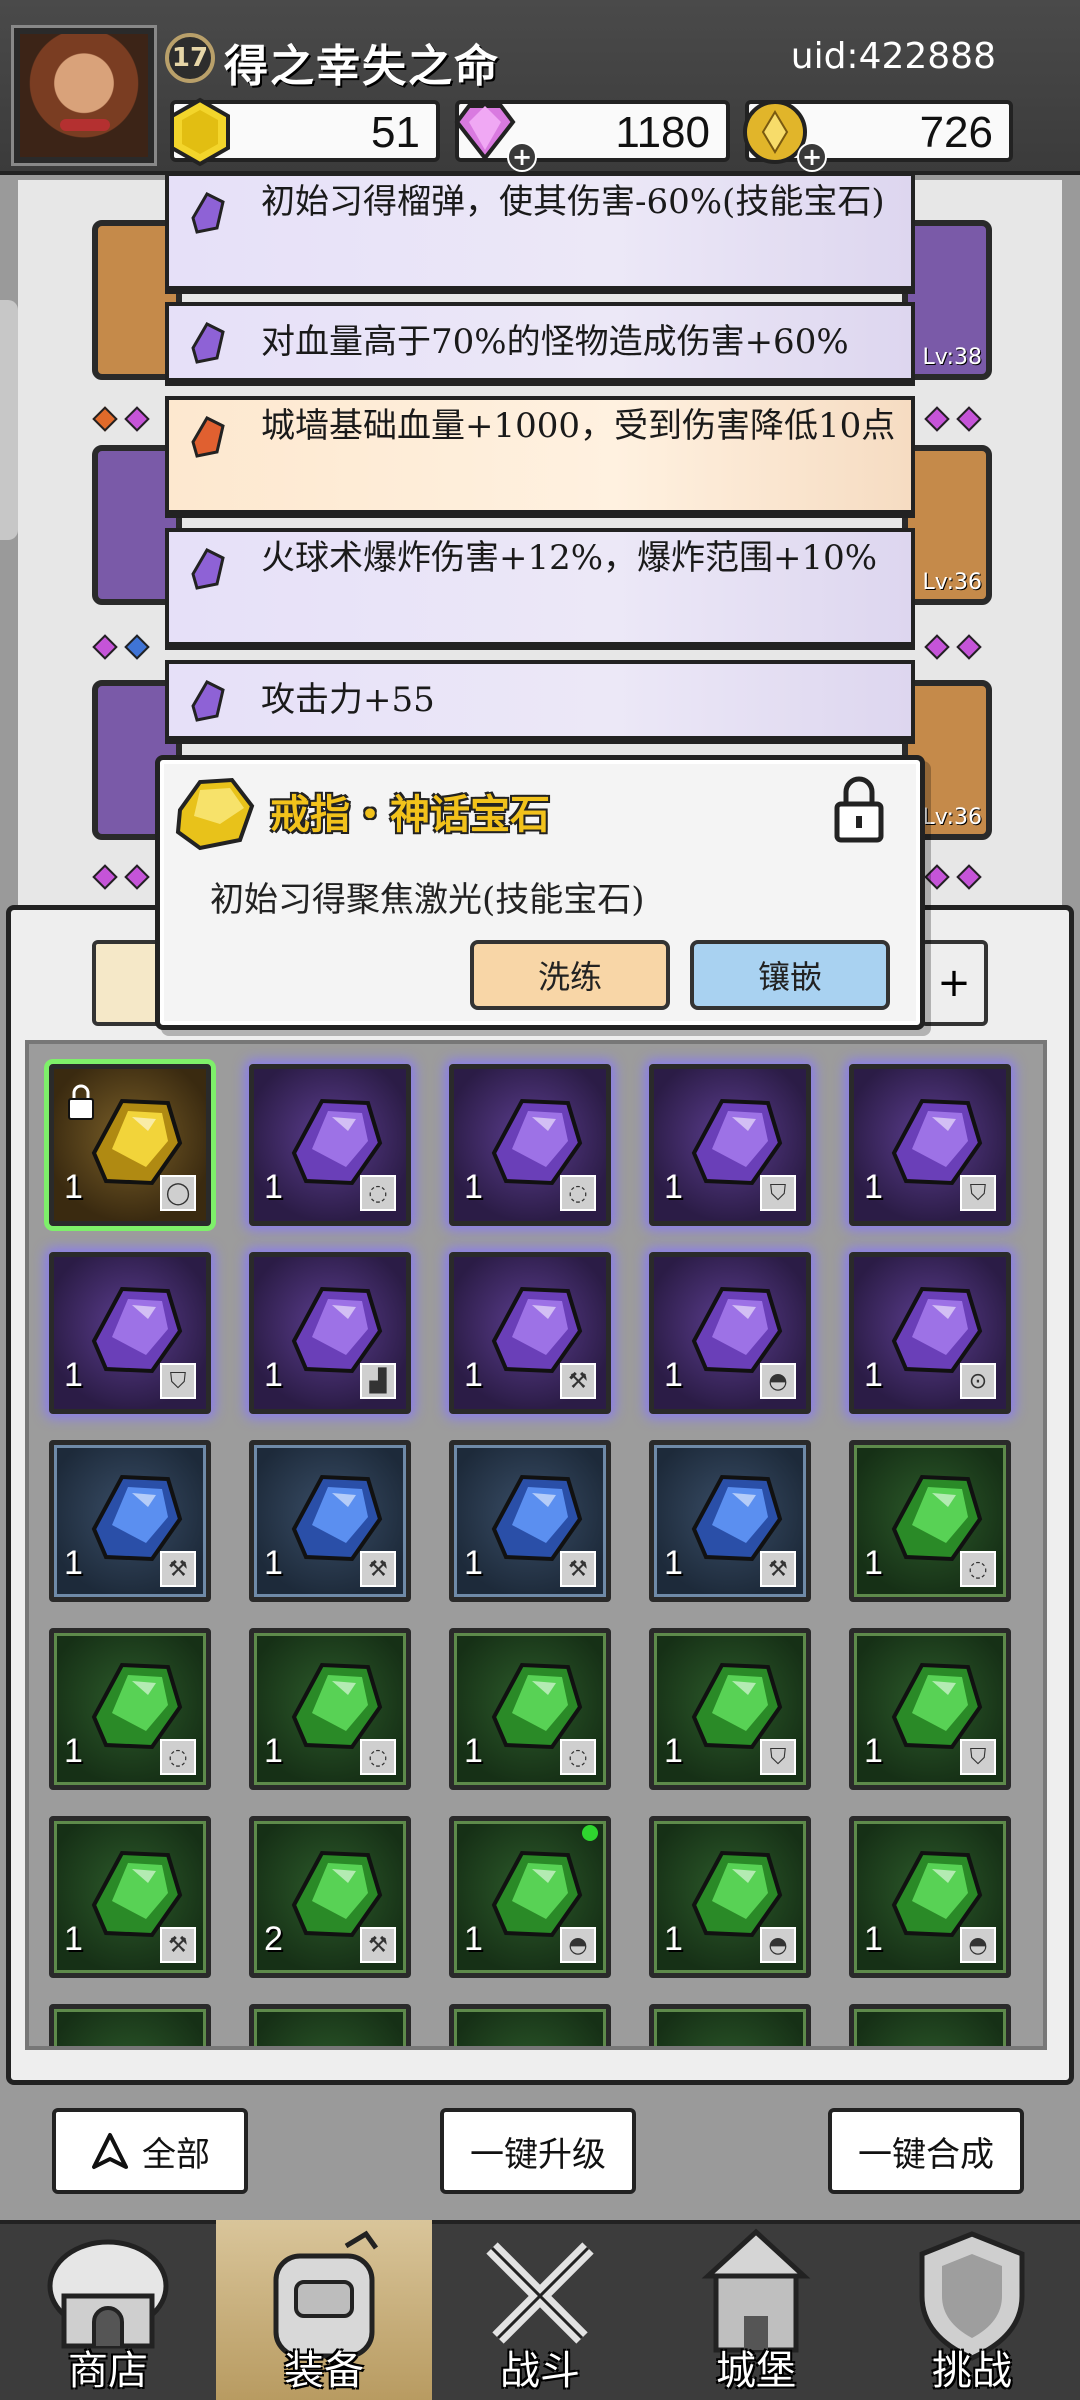 The height and width of the screenshot is (2400, 1080). What do you see at coordinates (878, 136) in the screenshot?
I see `coin-counter: + 726` at bounding box center [878, 136].